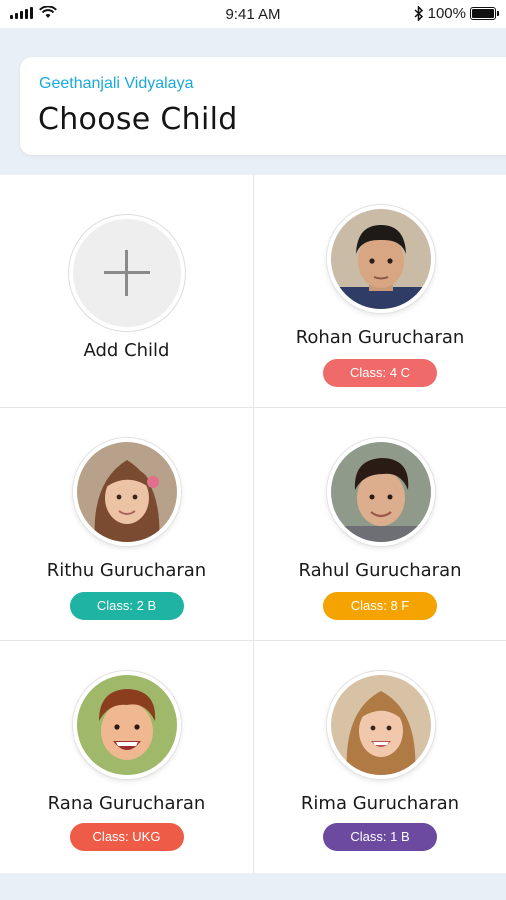 The width and height of the screenshot is (506, 900). Describe the element at coordinates (126, 606) in the screenshot. I see `class-badge: Class: 2 B` at that location.